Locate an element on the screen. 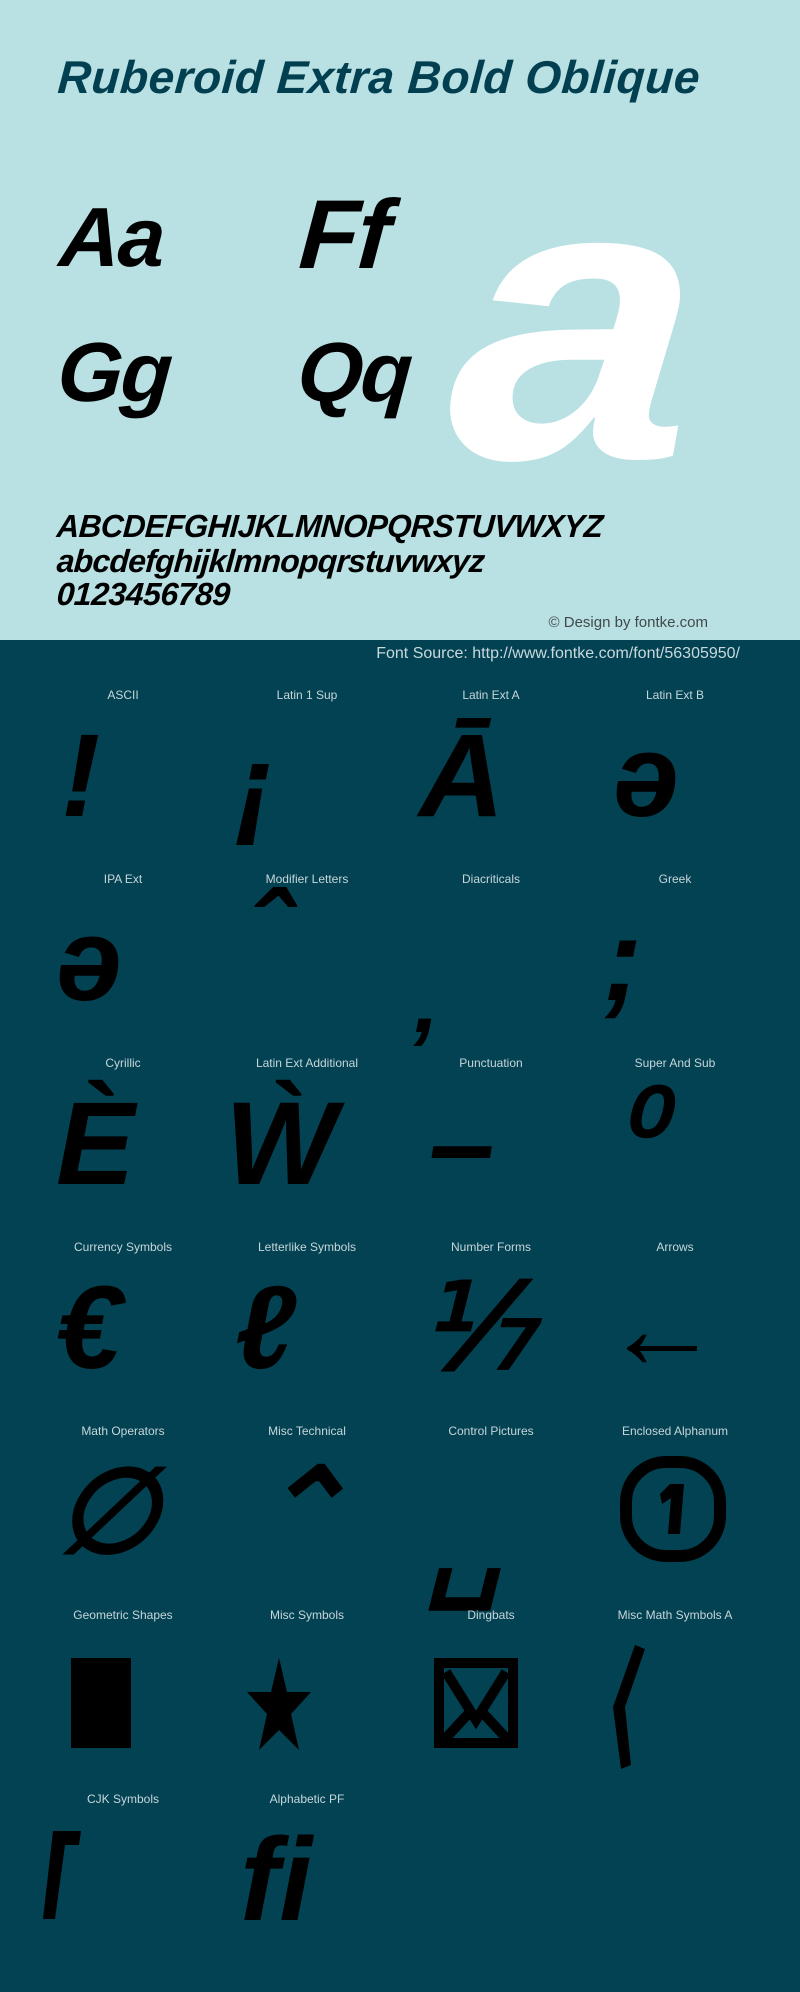  block-cell: Alphabetic PF ﬁ is located at coordinates (307, 1876).